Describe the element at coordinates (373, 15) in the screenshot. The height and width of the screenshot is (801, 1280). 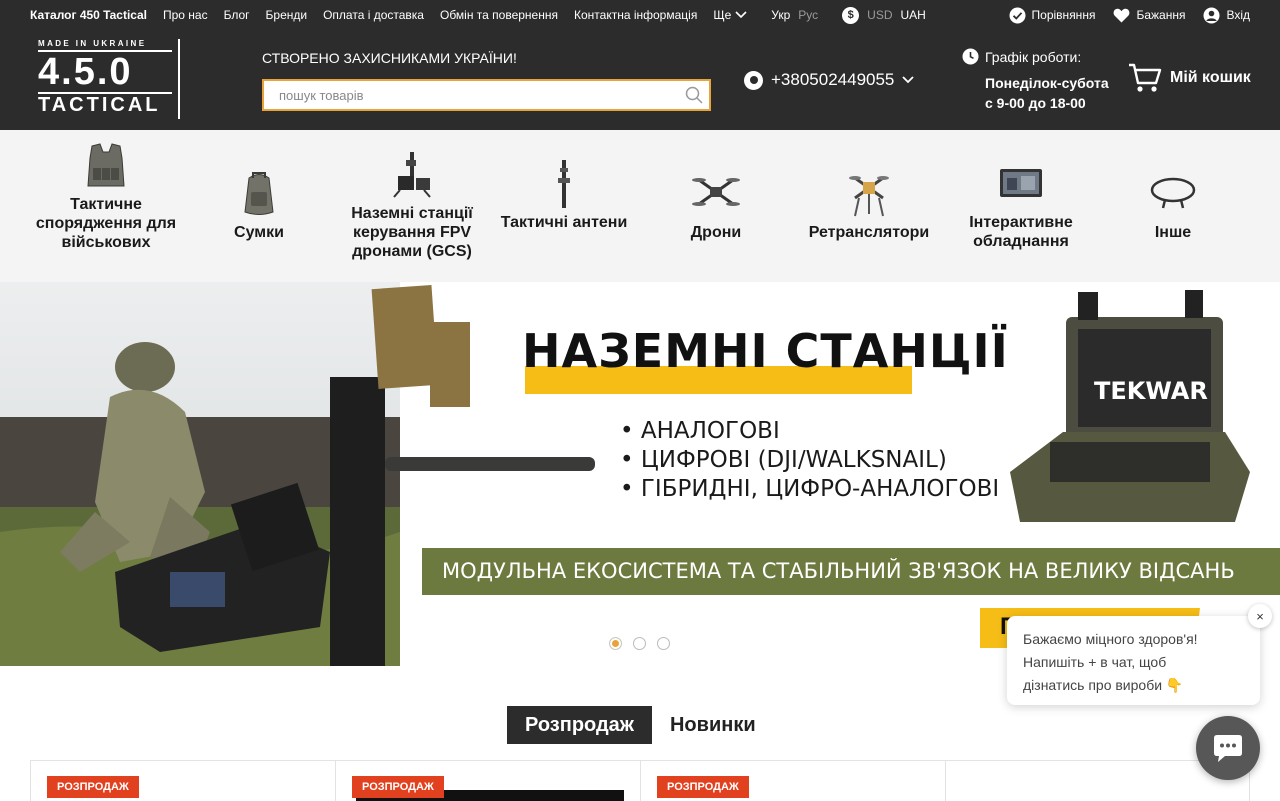
I see `nav-payment-delivery: Оплата і доставка` at that location.